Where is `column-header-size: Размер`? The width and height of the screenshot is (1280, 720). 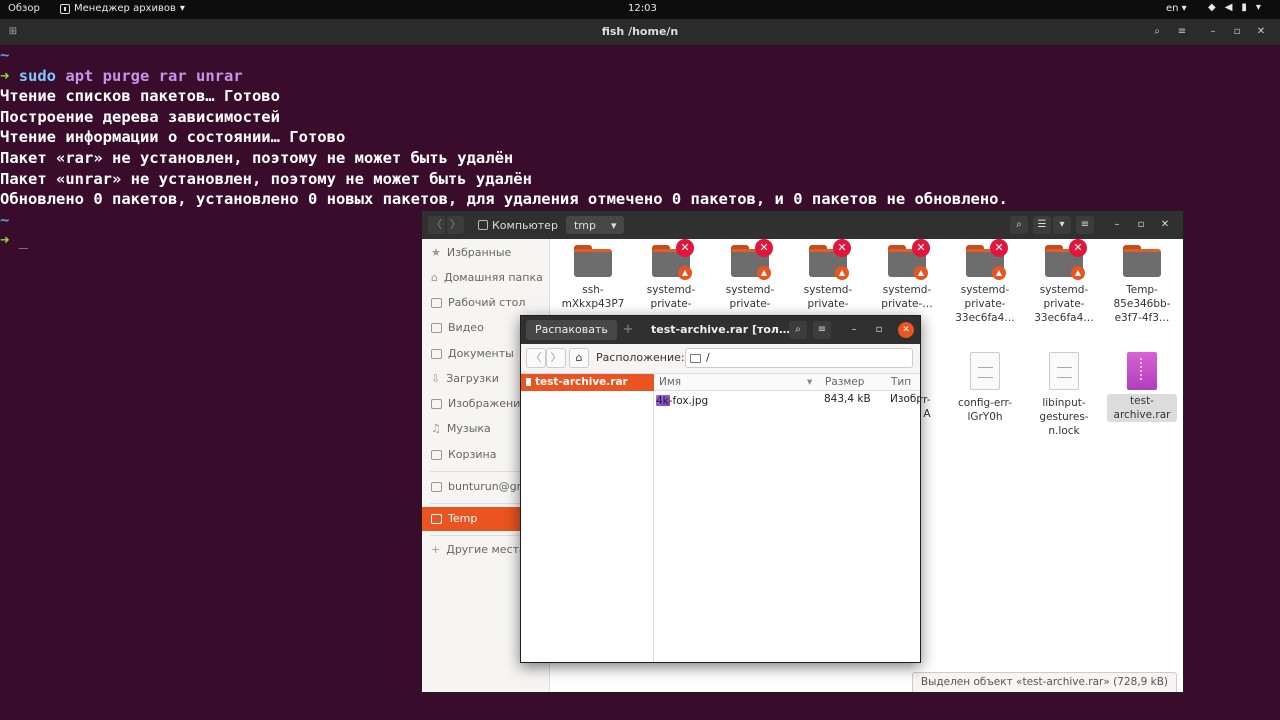 column-header-size: Размер is located at coordinates (844, 382).